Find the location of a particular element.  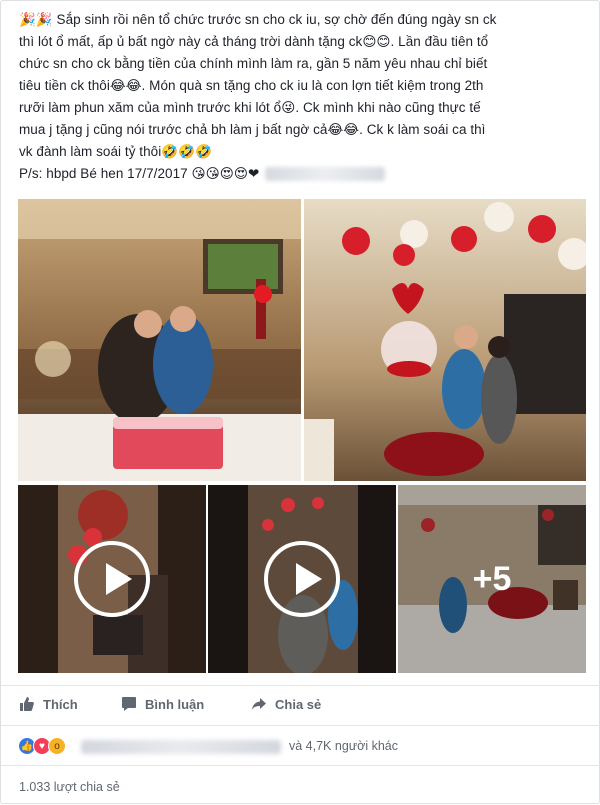

comment-label: Bình luận is located at coordinates (175, 704).